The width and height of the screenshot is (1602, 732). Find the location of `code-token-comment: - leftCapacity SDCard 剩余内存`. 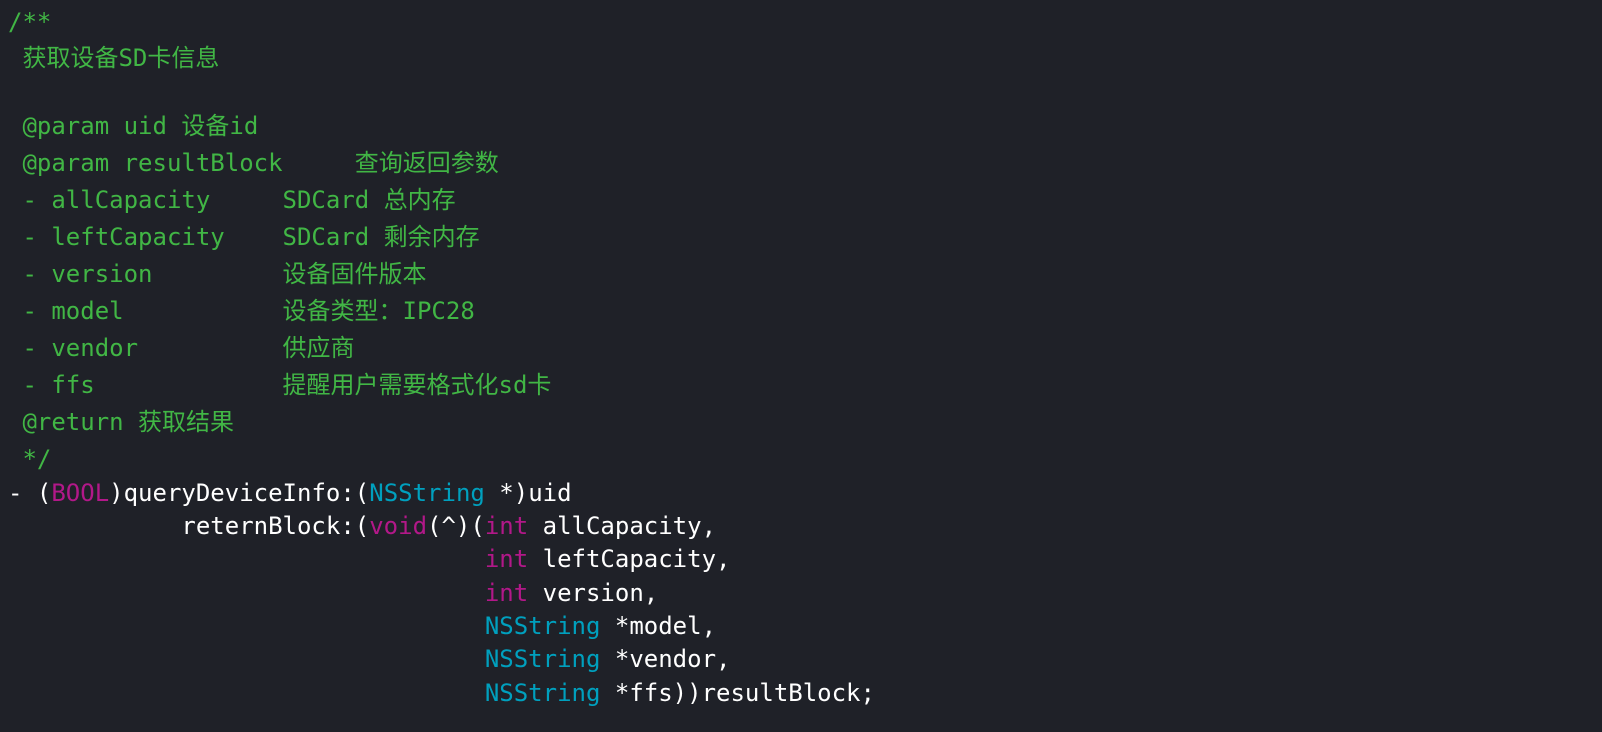

code-token-comment: - leftCapacity SDCard 剩余内存 is located at coordinates (244, 237).